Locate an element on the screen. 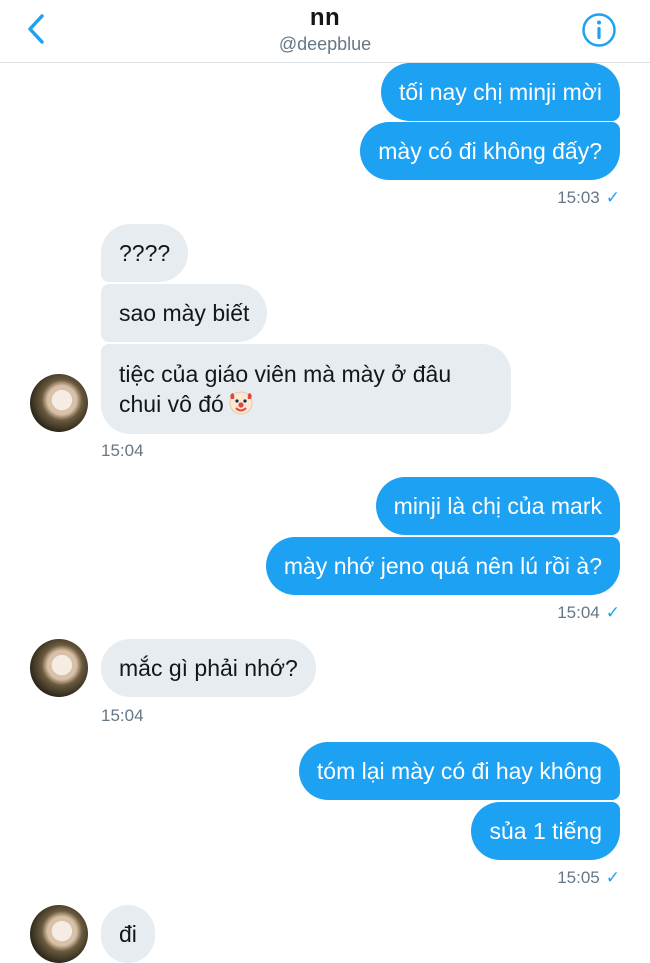 The height and width of the screenshot is (963, 650). conversation-handle: @deepblue is located at coordinates (325, 44).